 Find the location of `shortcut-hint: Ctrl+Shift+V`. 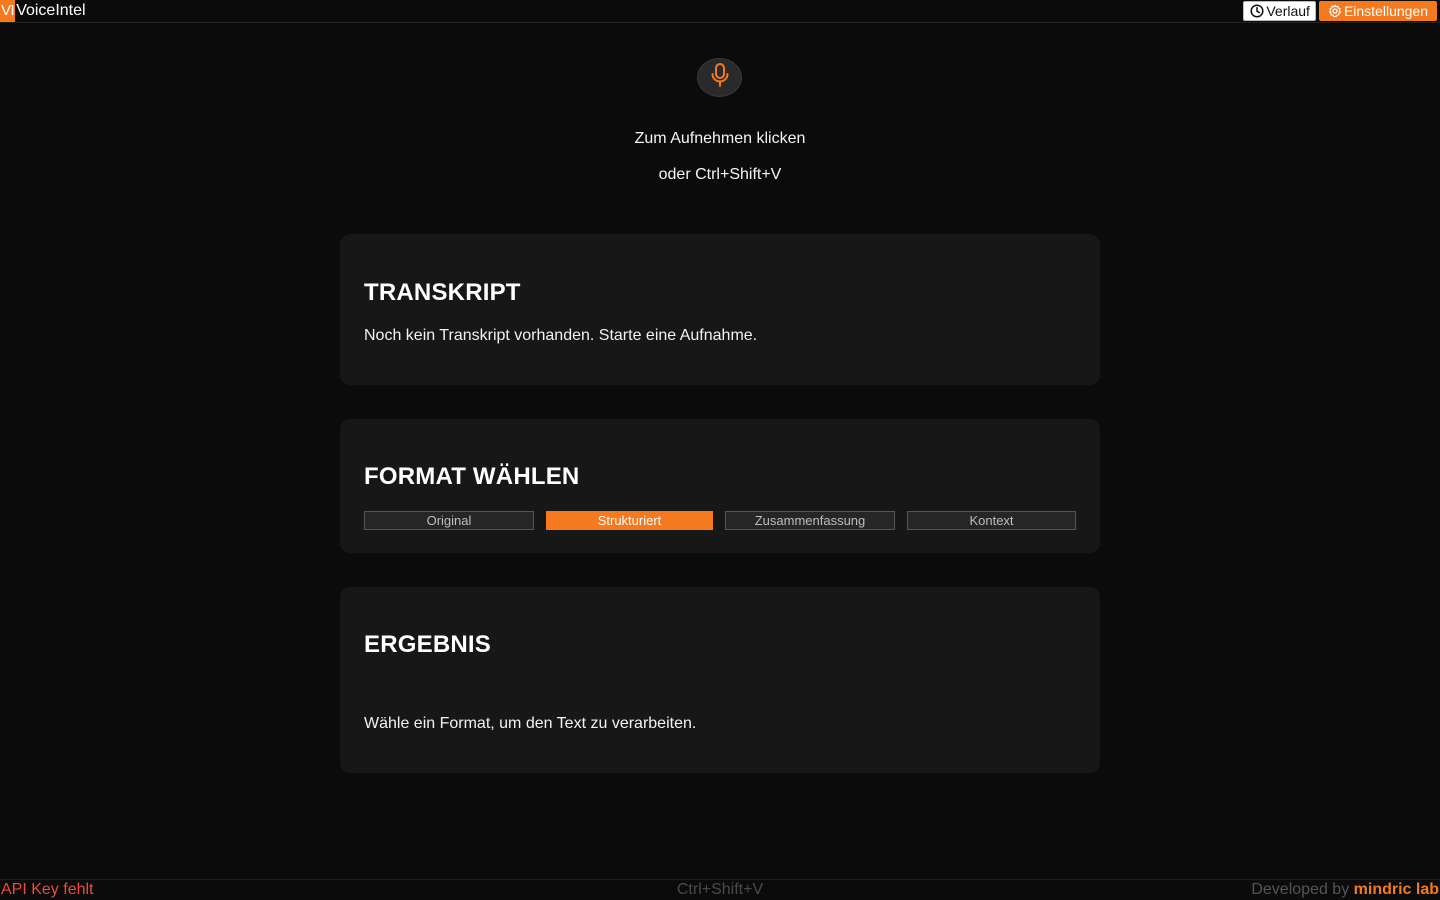

shortcut-hint: Ctrl+Shift+V is located at coordinates (720, 889).